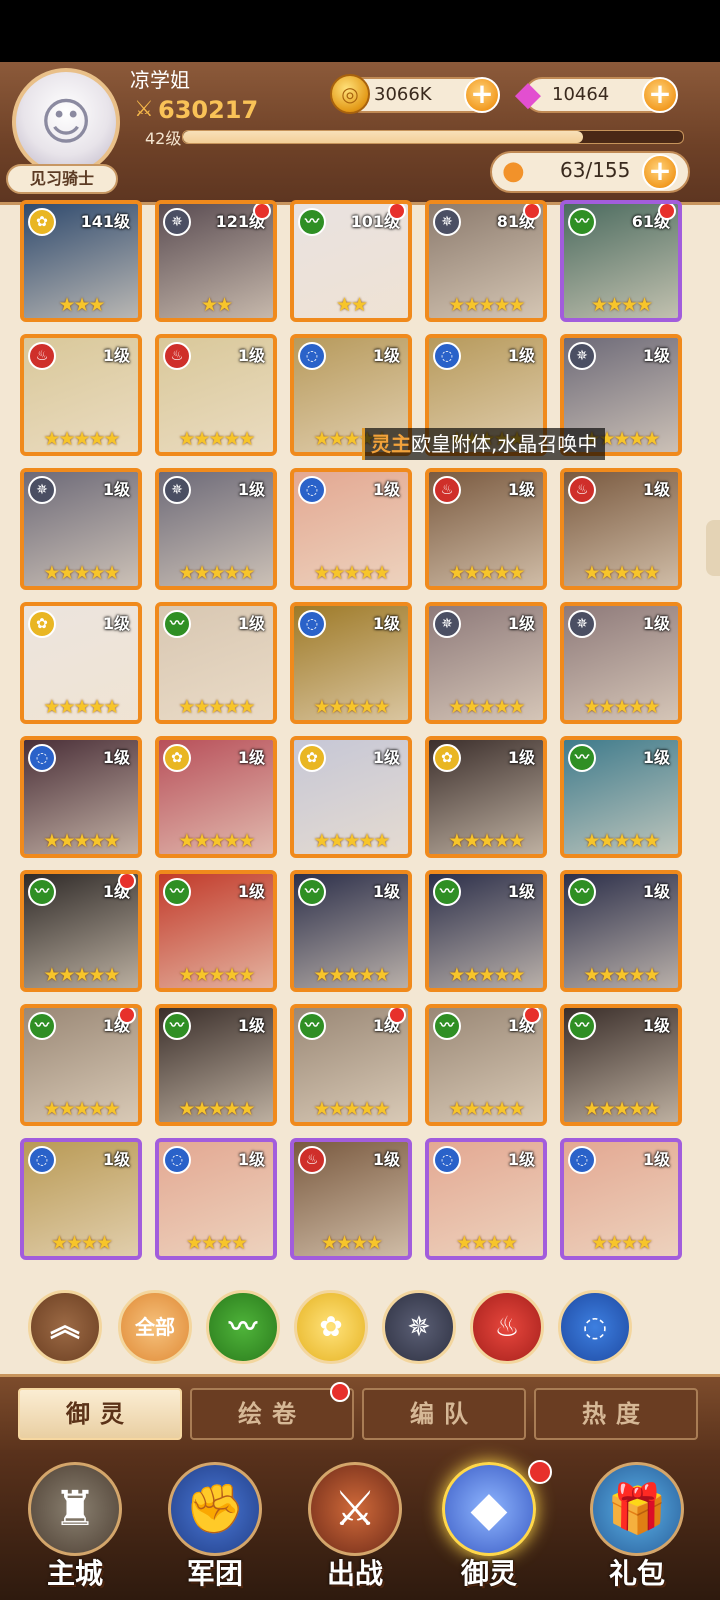  What do you see at coordinates (81, 261) in the screenshot?
I see `hero-card: ✿ 141级 ★★★` at bounding box center [81, 261].